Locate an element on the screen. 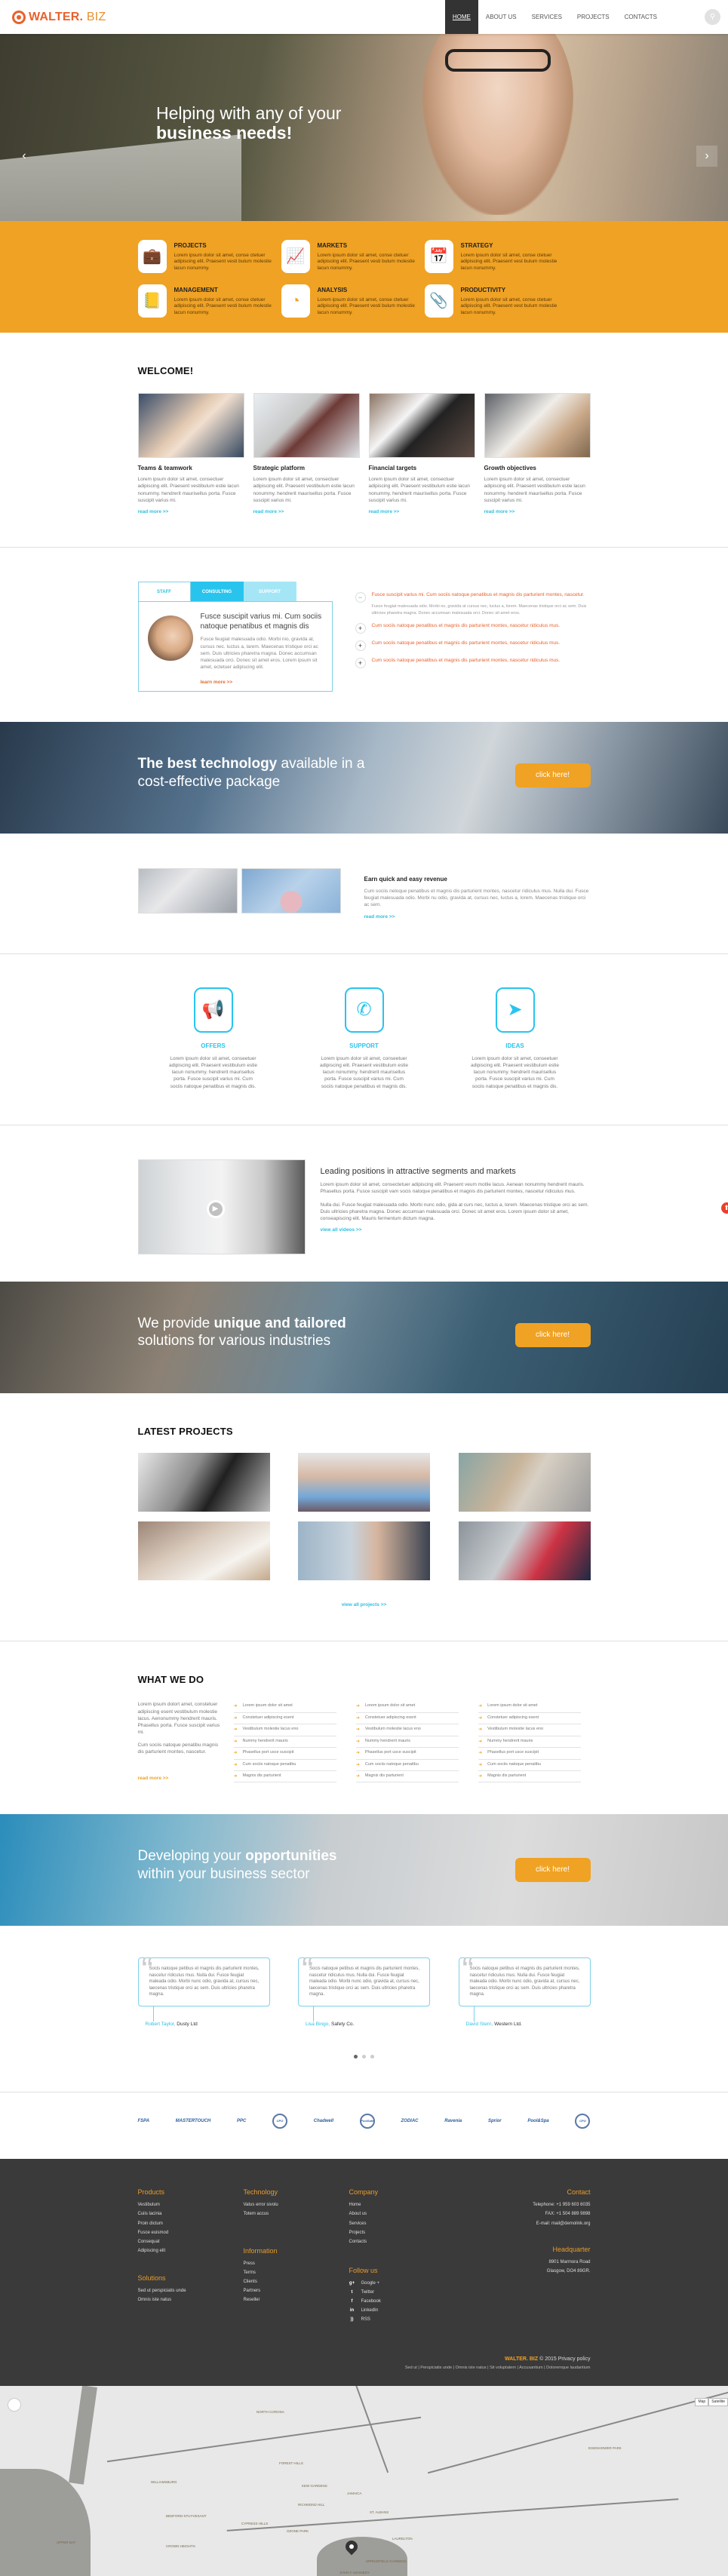  play-button: ▶ is located at coordinates (216, 1209).